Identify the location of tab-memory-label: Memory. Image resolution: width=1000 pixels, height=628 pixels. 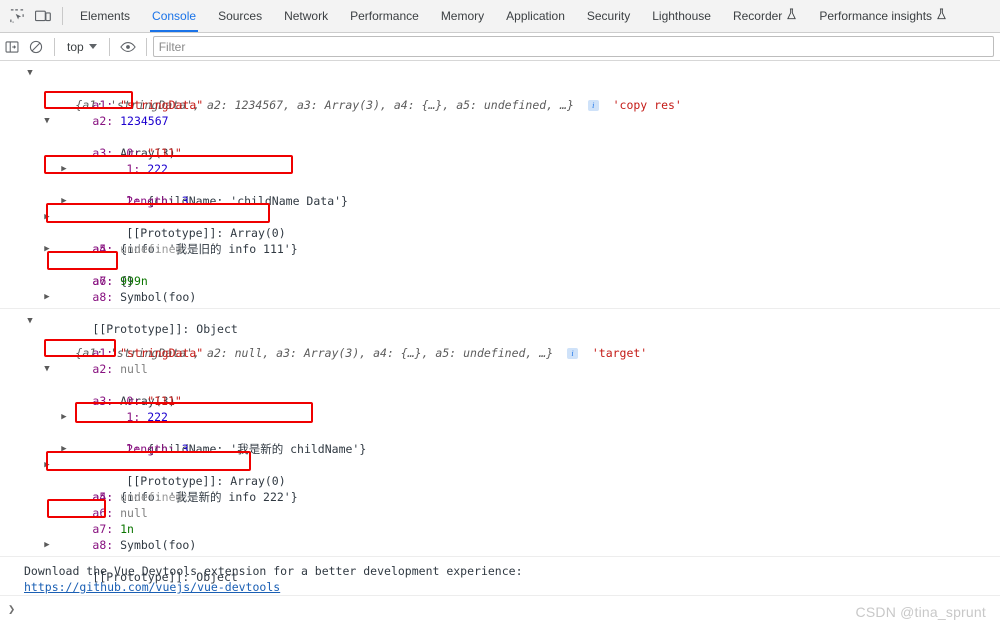
(462, 16).